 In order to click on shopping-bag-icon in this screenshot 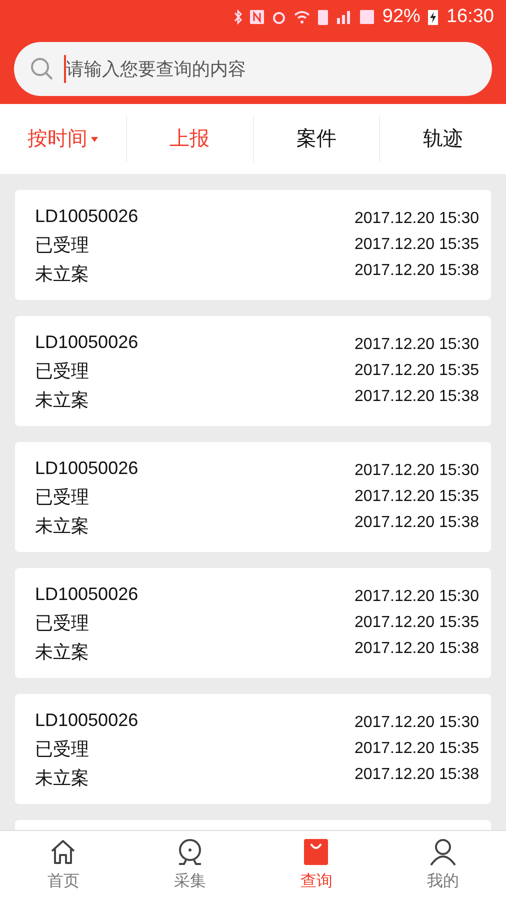, I will do `click(316, 852)`.